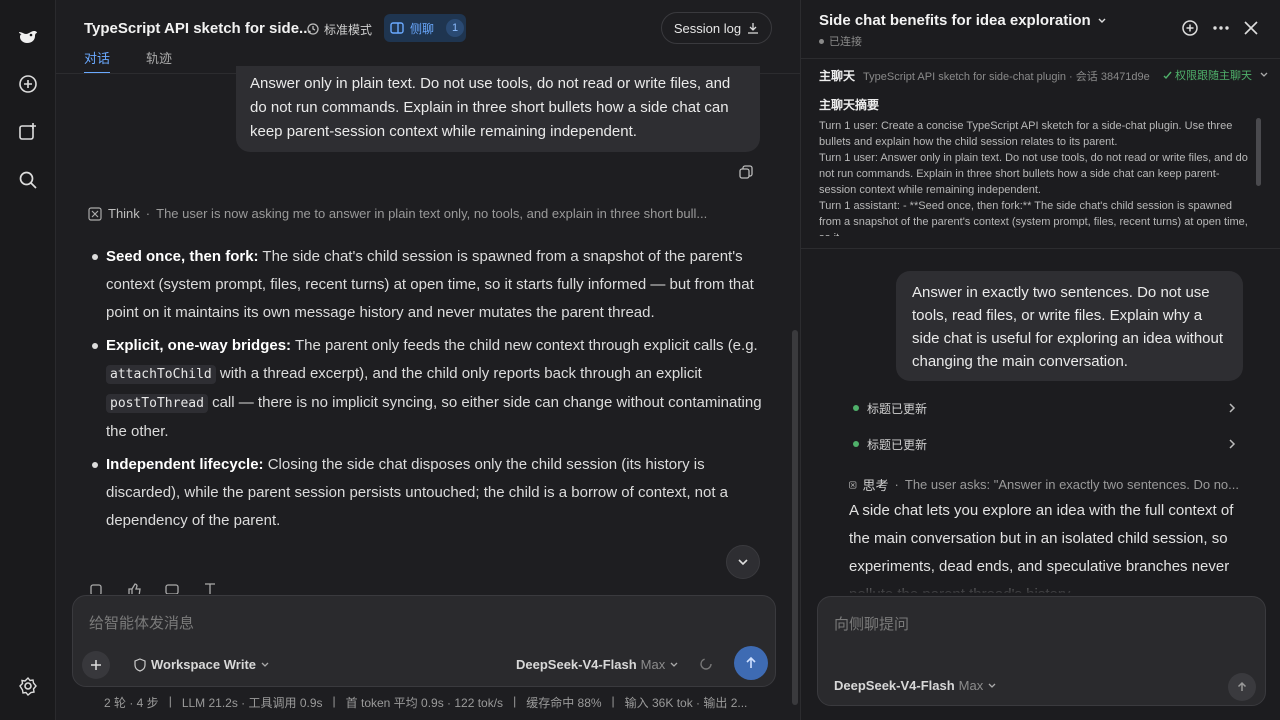 This screenshot has height=720, width=1280. Describe the element at coordinates (875, 485) in the screenshot. I see `think-label: 思考` at that location.